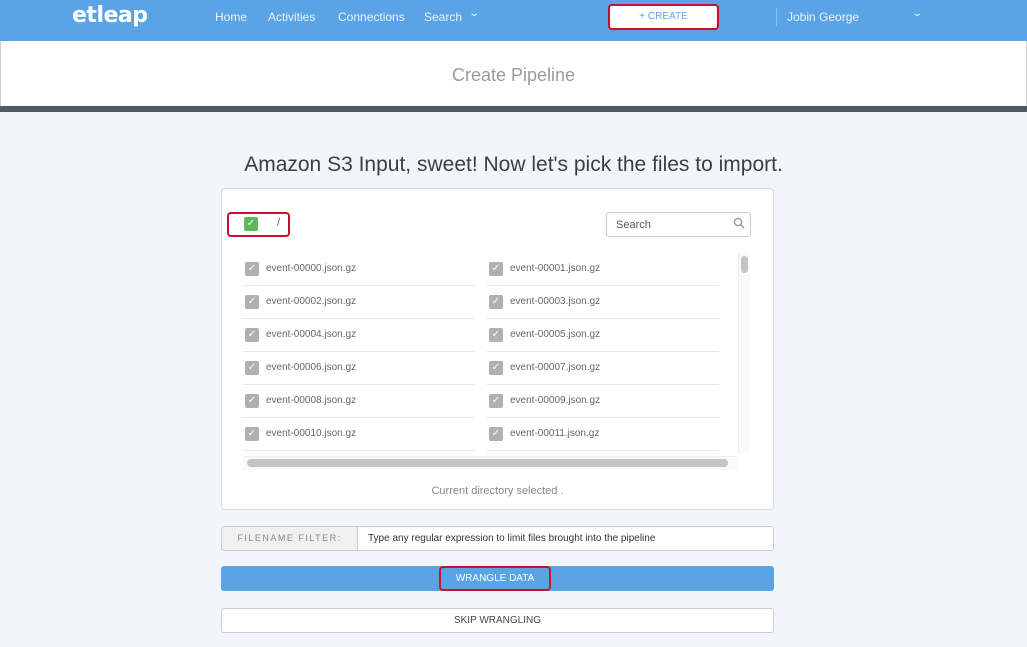 This screenshot has height=647, width=1027. I want to click on root-path: /, so click(279, 223).